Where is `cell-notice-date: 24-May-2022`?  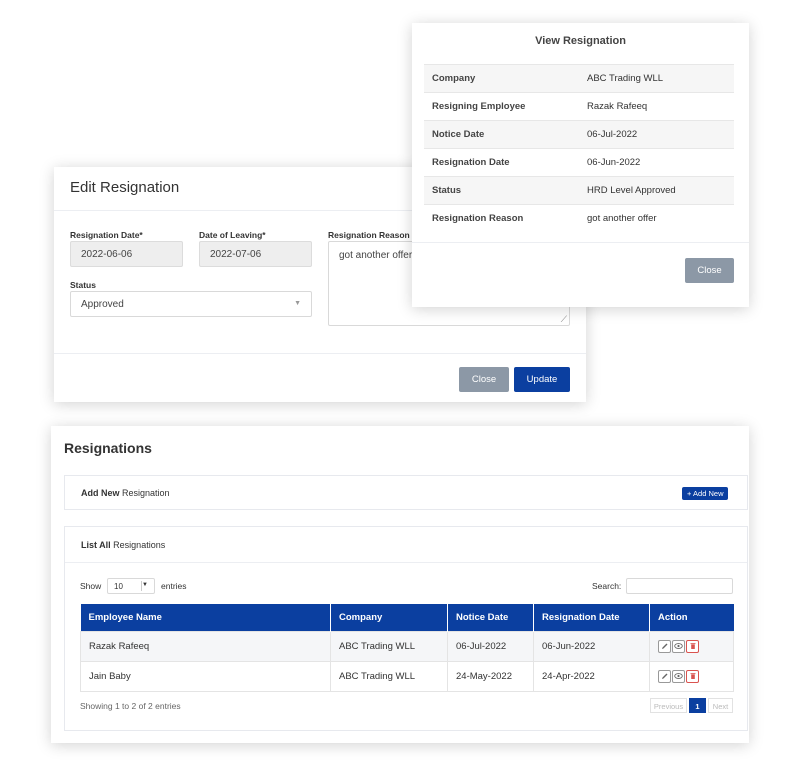 cell-notice-date: 24-May-2022 is located at coordinates (490, 676).